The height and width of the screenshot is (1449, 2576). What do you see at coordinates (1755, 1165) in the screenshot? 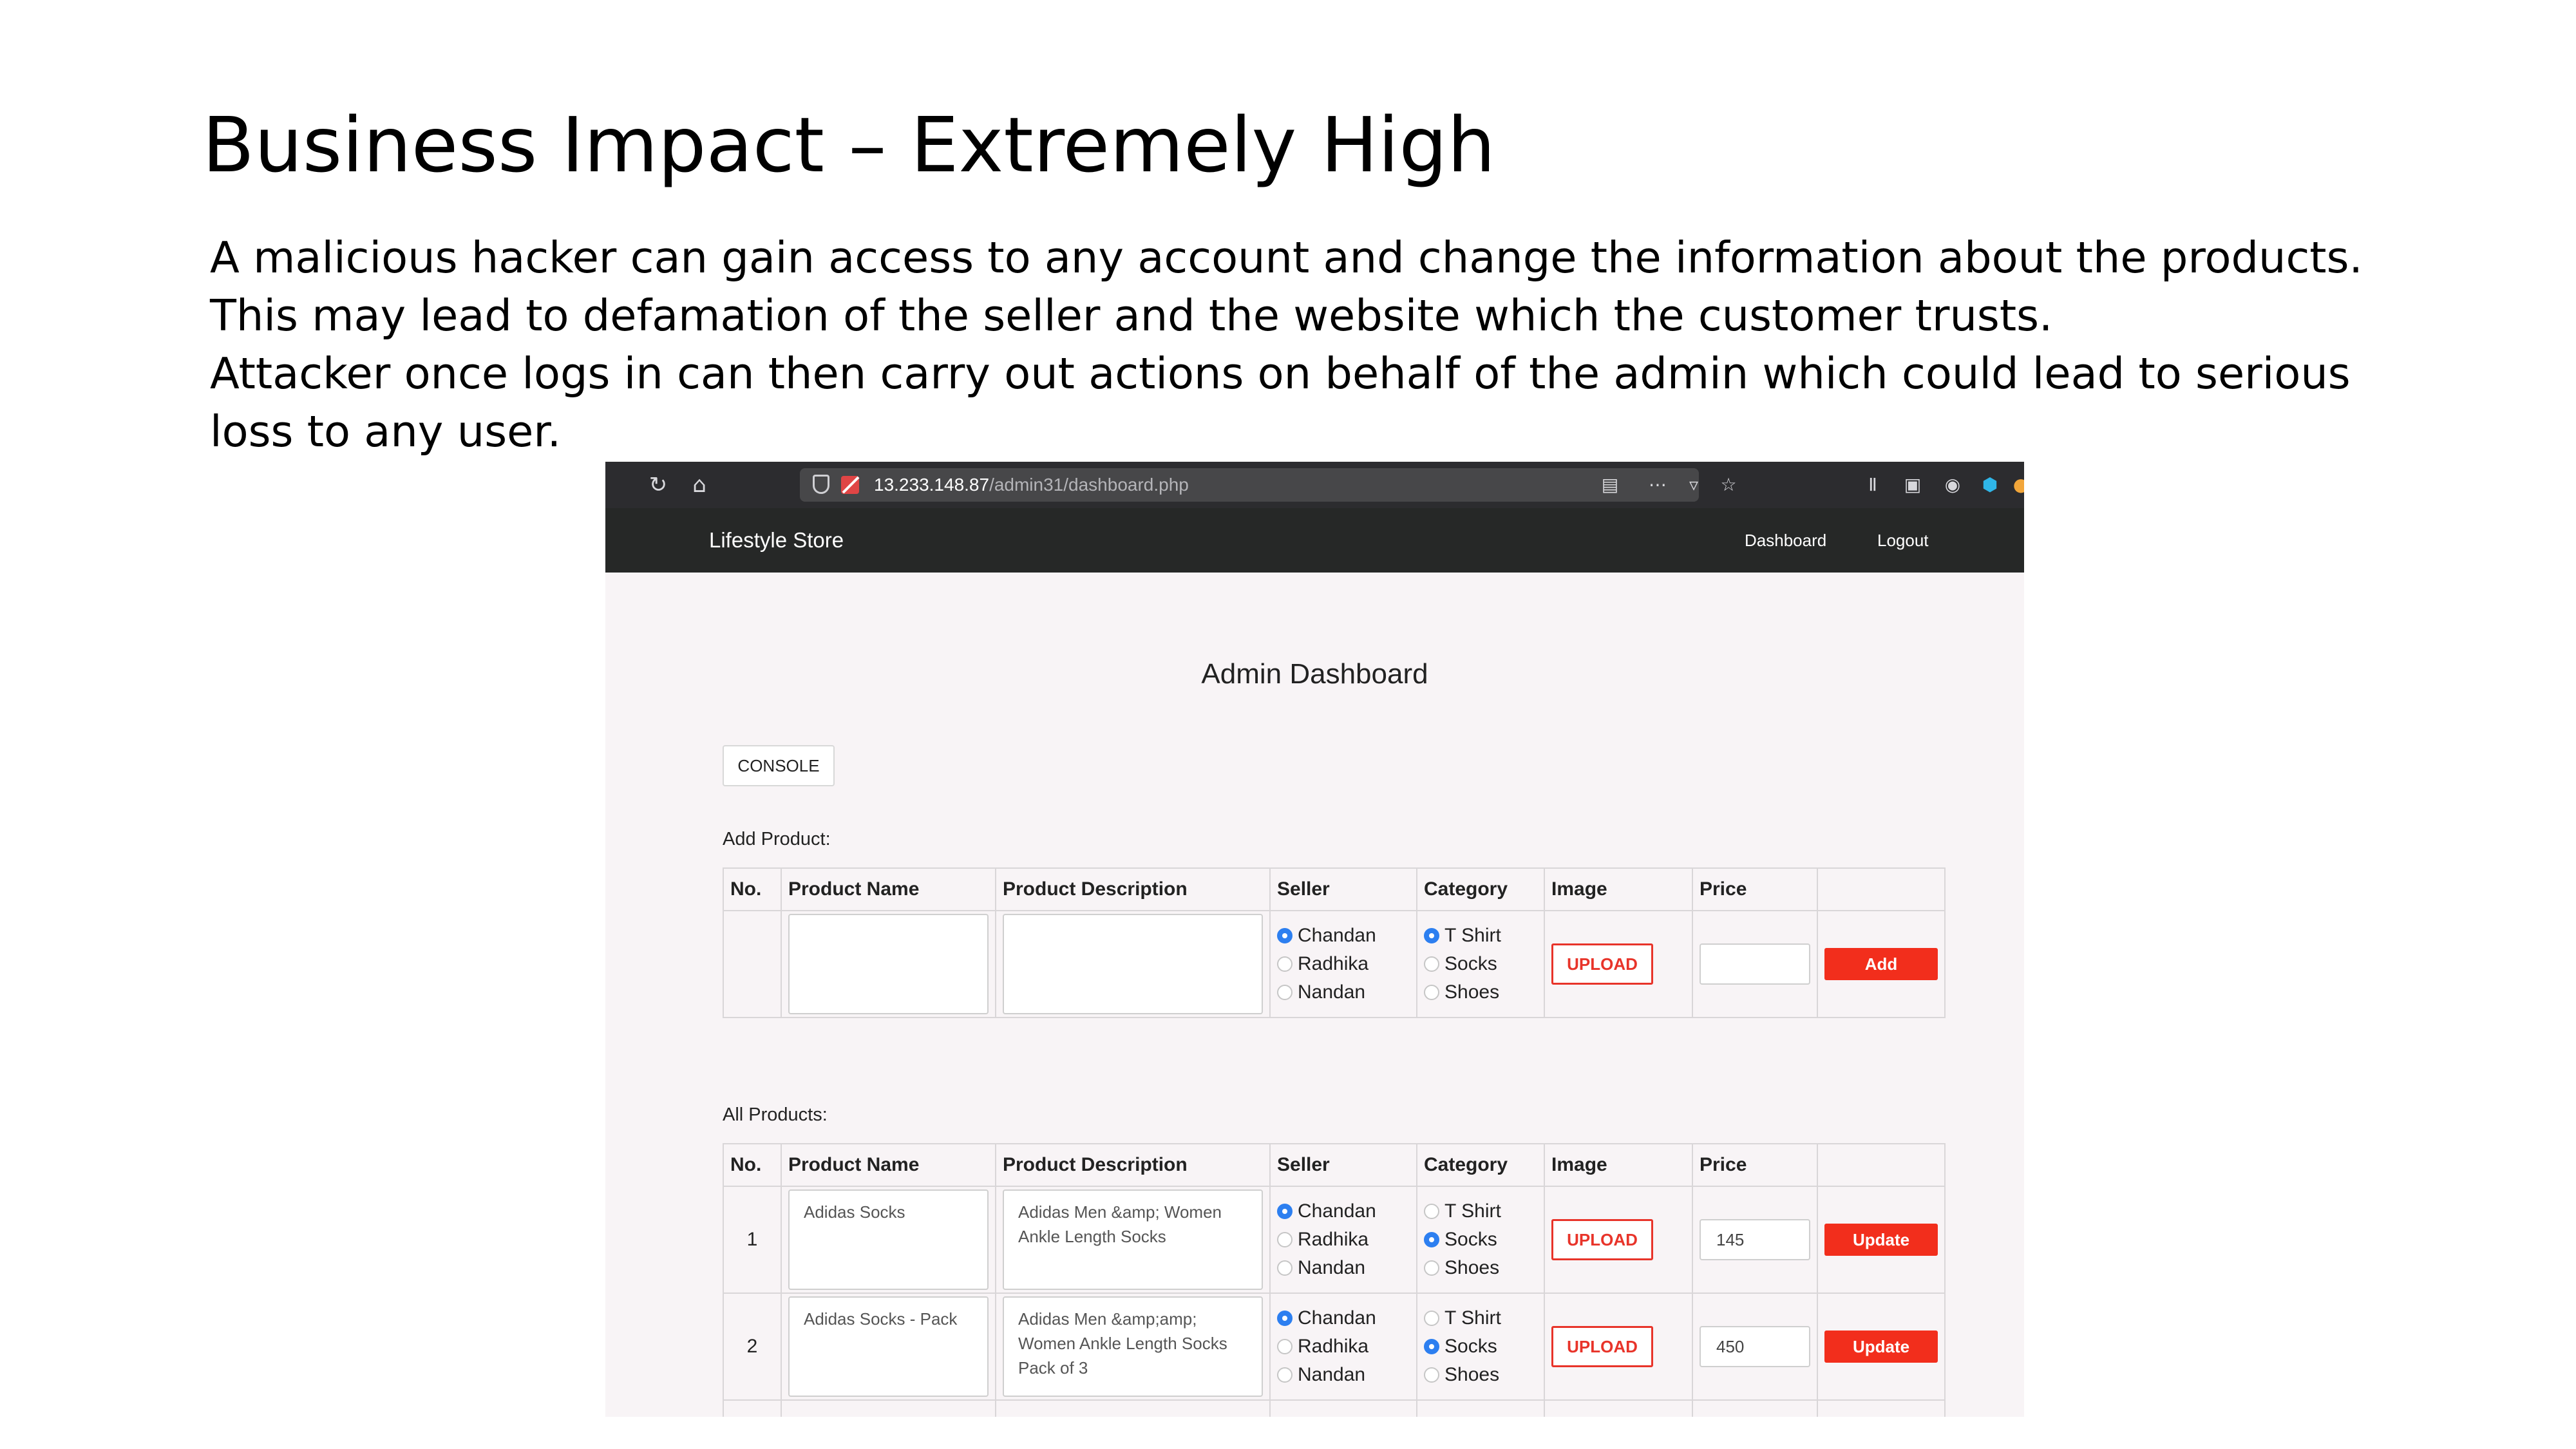
I see `column-header-price: Price` at bounding box center [1755, 1165].